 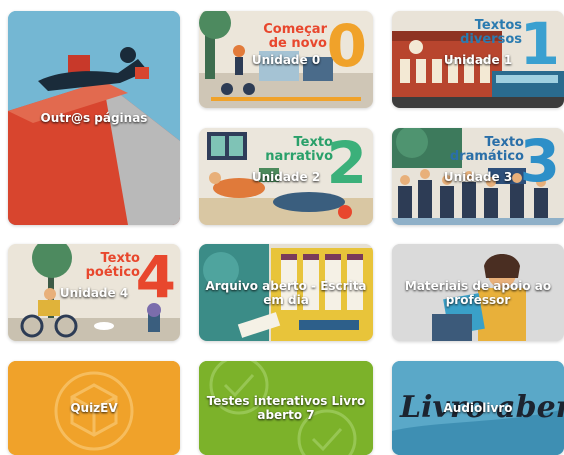 I want to click on tile-unidade-3: Texto dramático 3 Unidade 3, so click(x=478, y=176).